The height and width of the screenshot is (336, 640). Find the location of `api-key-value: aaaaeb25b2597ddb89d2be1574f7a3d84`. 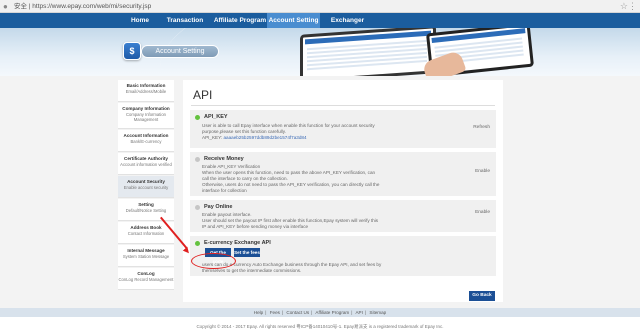

api-key-value: aaaaeb25b2597ddb89d2be1574f7a3d84 is located at coordinates (265, 137).